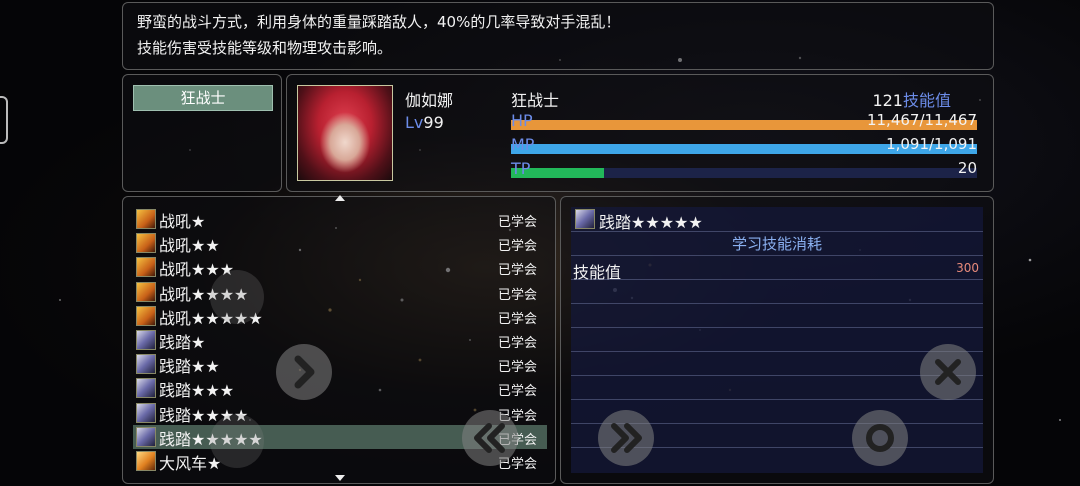 Image resolution: width=1080 pixels, height=486 pixels. Describe the element at coordinates (189, 367) in the screenshot. I see `skill-name: 践踏★★` at that location.